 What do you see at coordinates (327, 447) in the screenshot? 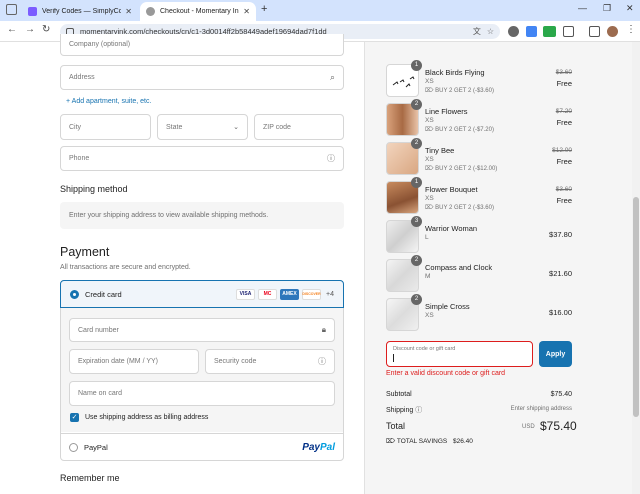
I see `paypal-logo-pal: Pal` at bounding box center [327, 447].